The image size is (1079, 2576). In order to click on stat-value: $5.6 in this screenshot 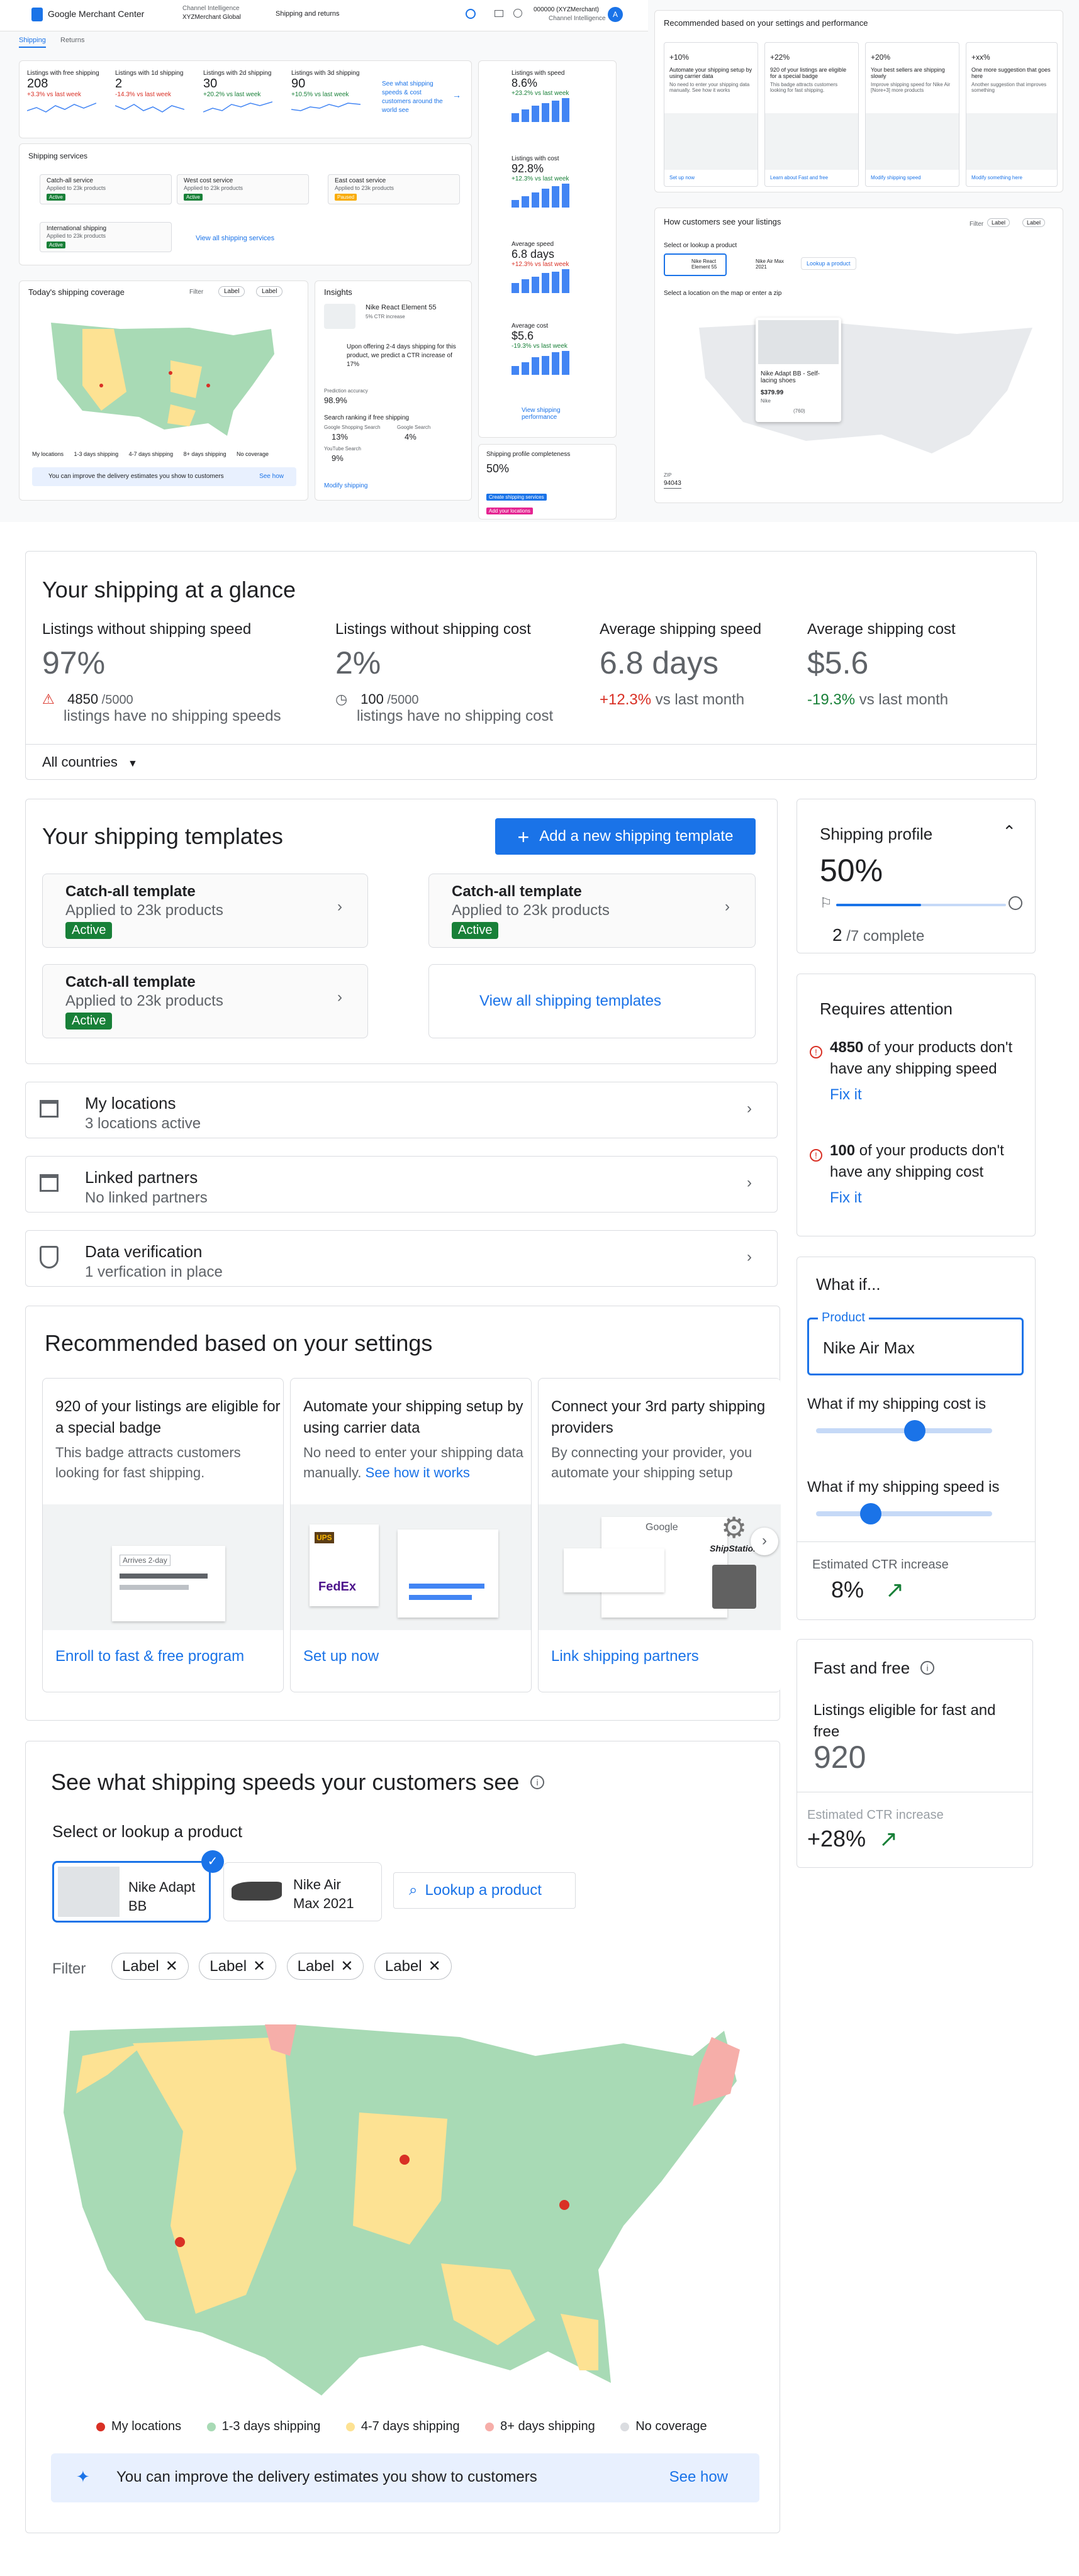, I will do `click(838, 662)`.